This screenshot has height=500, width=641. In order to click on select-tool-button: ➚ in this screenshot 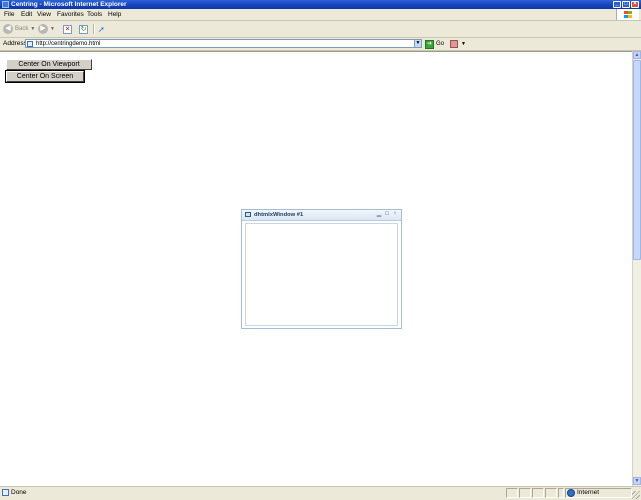, I will do `click(102, 29)`.